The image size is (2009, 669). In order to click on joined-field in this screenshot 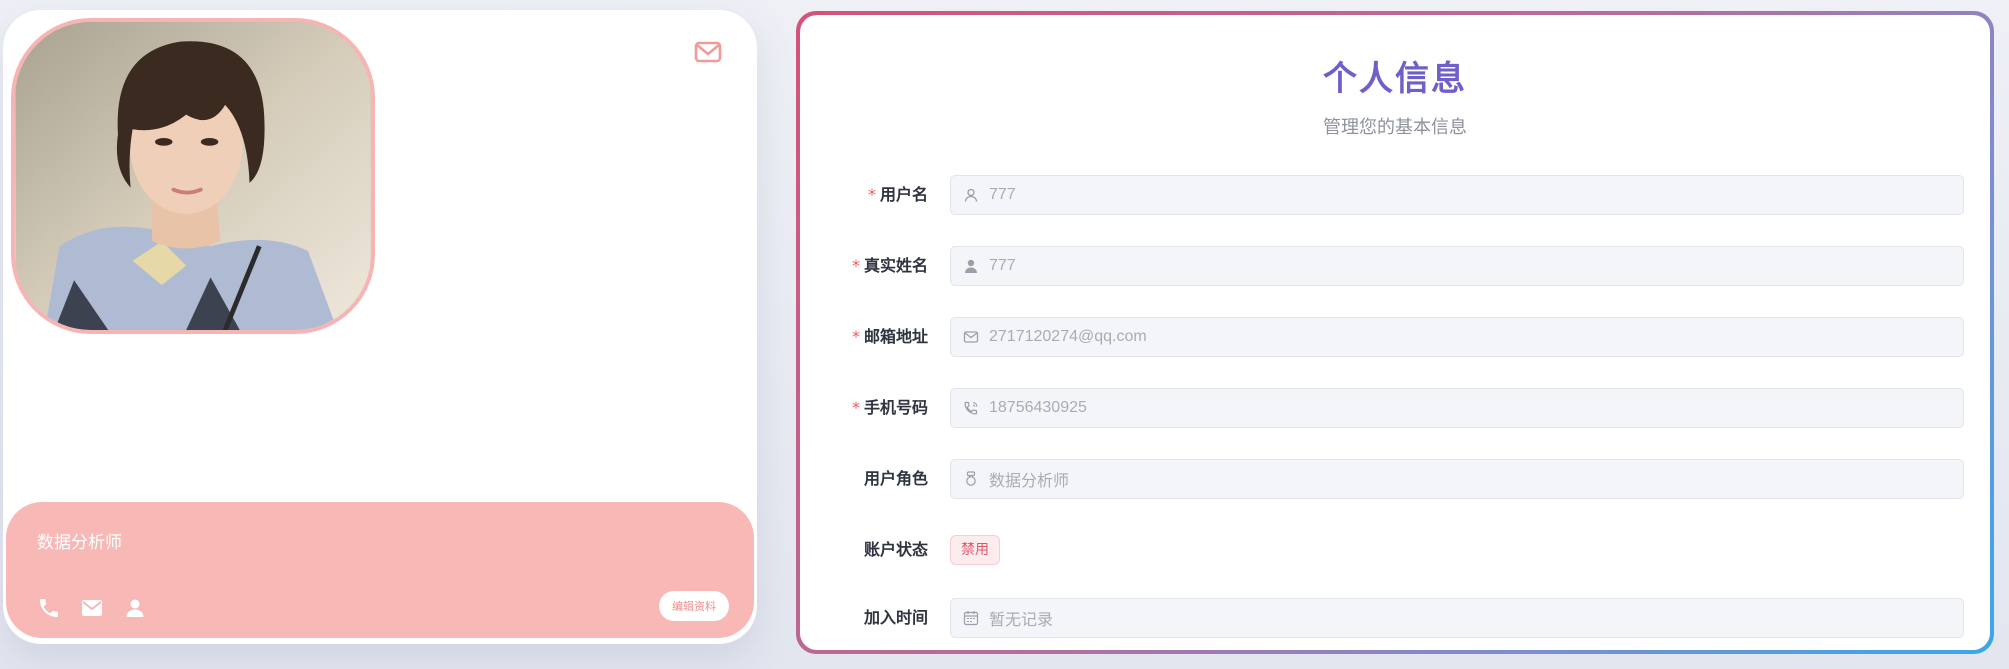, I will do `click(1457, 618)`.